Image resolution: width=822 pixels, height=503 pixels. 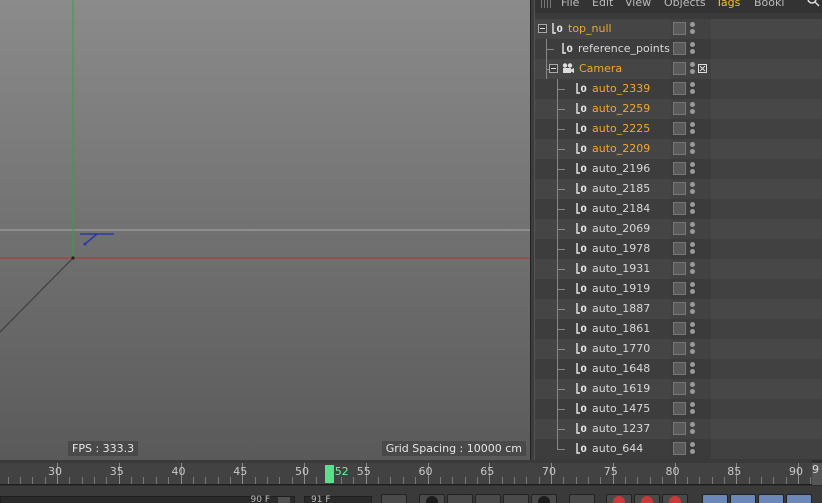 What do you see at coordinates (678, 169) in the screenshot?
I see `object-row: 0 auto_2196` at bounding box center [678, 169].